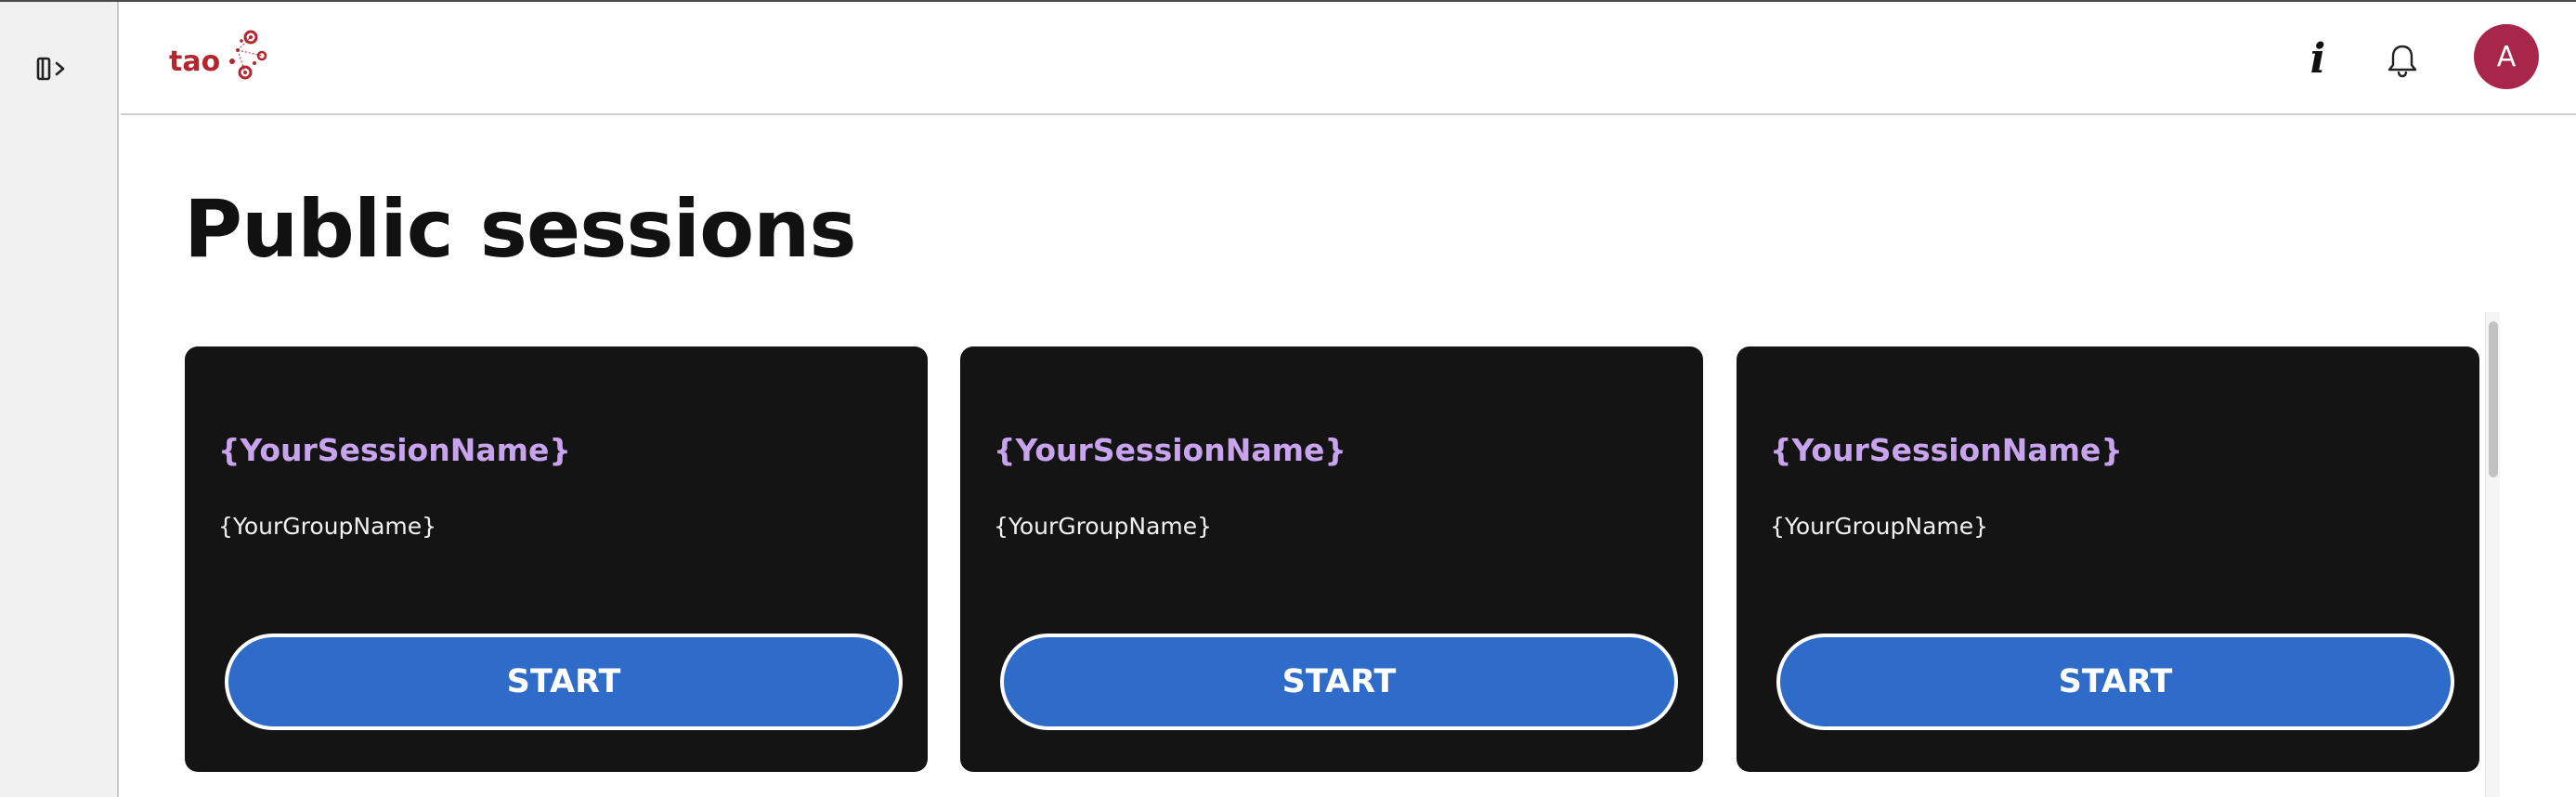  Describe the element at coordinates (2493, 399) in the screenshot. I see `scrollbar-thumb` at that location.